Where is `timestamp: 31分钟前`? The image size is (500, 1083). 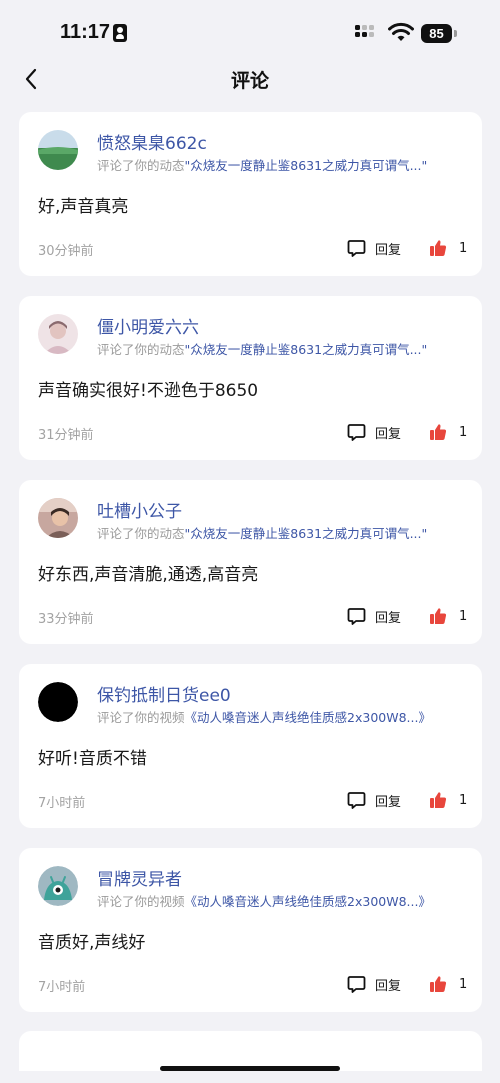 timestamp: 31分钟前 is located at coordinates (66, 435).